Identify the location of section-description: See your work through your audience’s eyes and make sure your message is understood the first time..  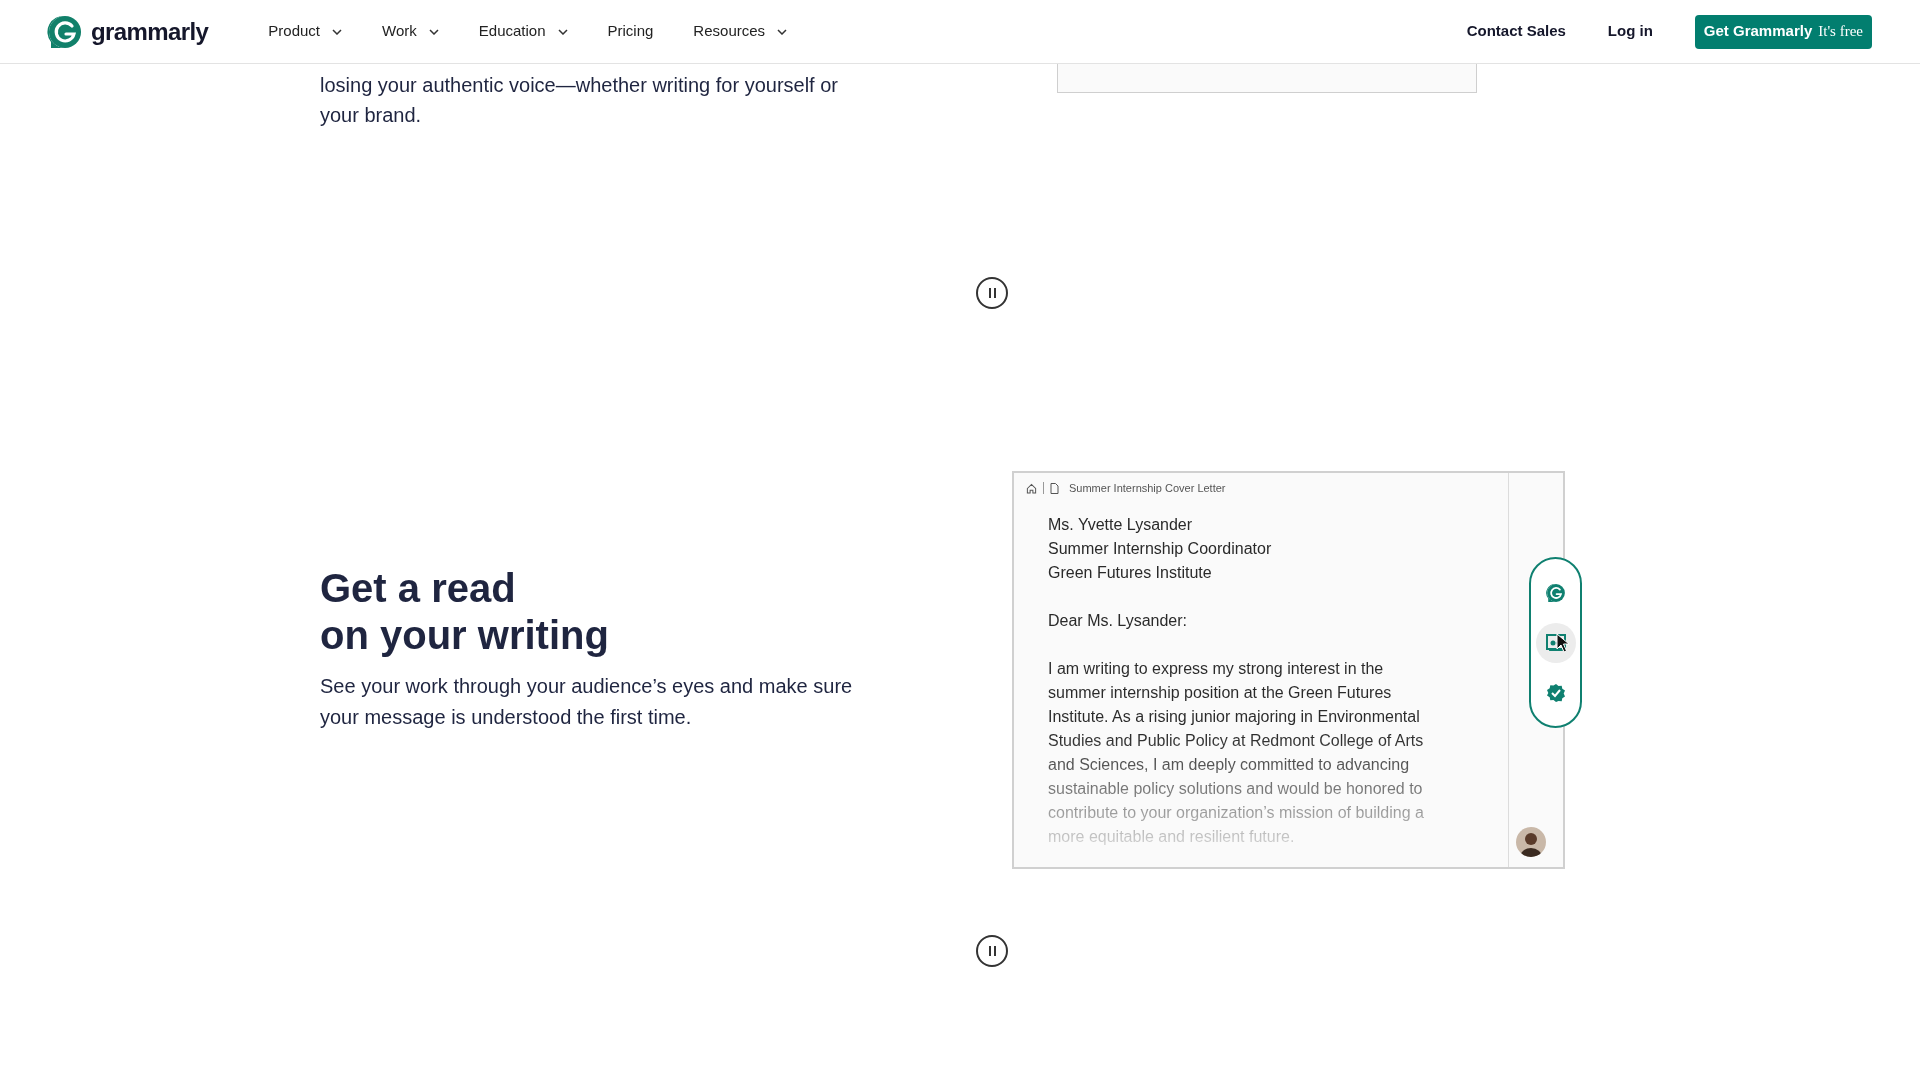
(587, 702).